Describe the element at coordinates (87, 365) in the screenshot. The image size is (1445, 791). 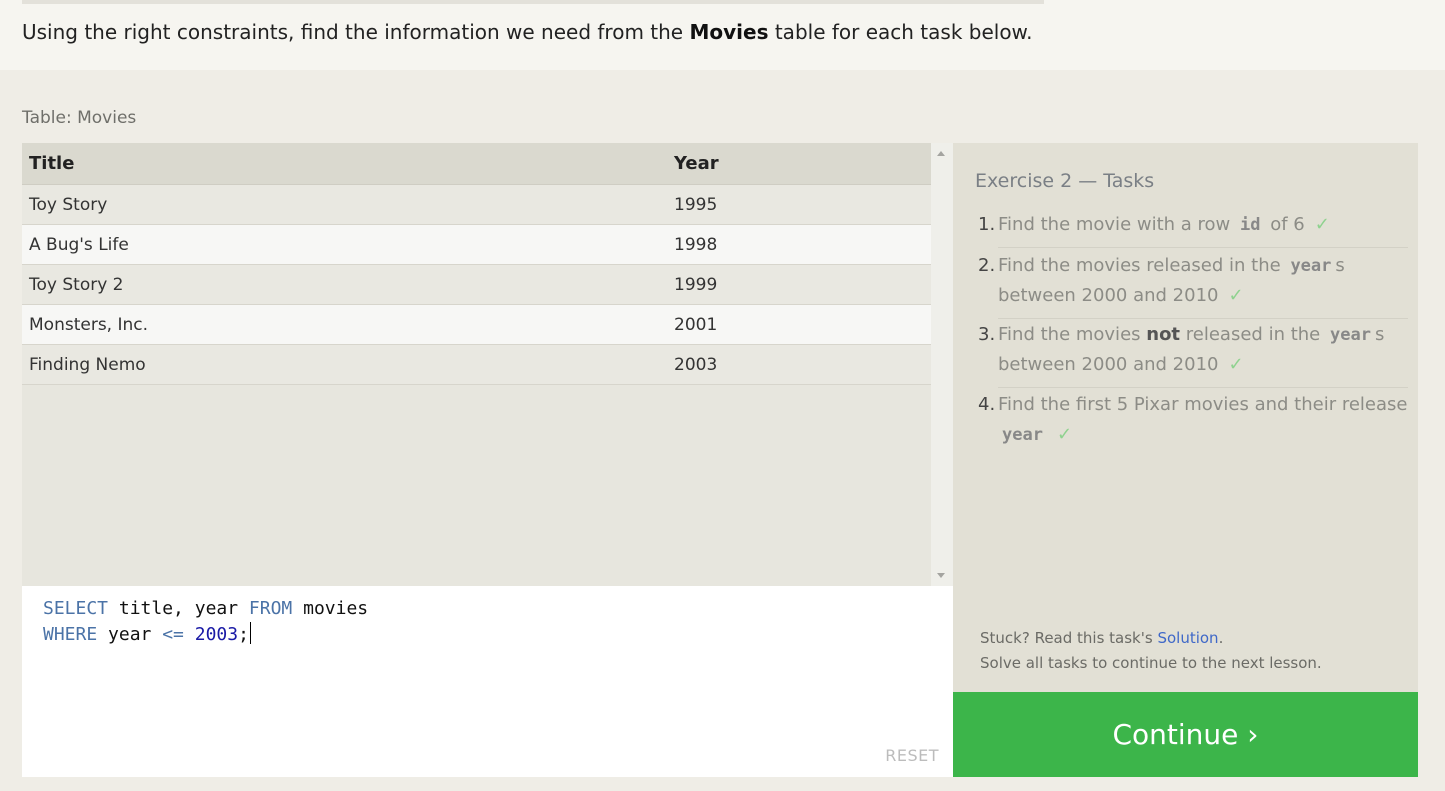
I see `cell-title: Finding Nemo` at that location.